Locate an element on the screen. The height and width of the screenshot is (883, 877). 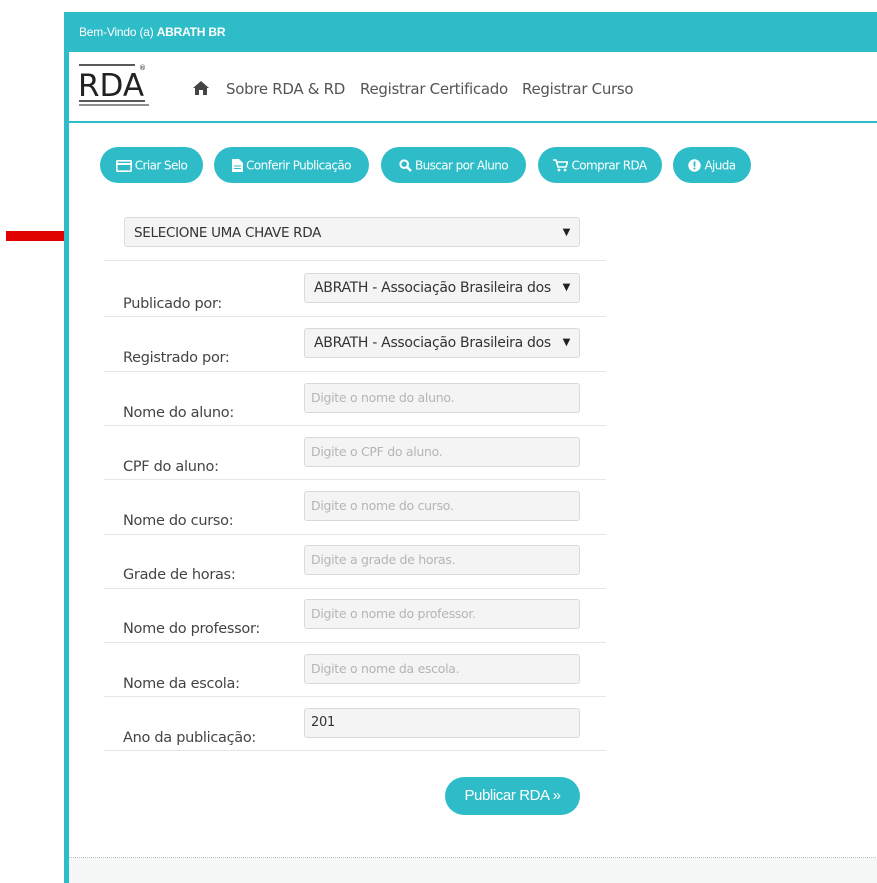
nome-curso-label: Nome do curso: is located at coordinates (178, 521).